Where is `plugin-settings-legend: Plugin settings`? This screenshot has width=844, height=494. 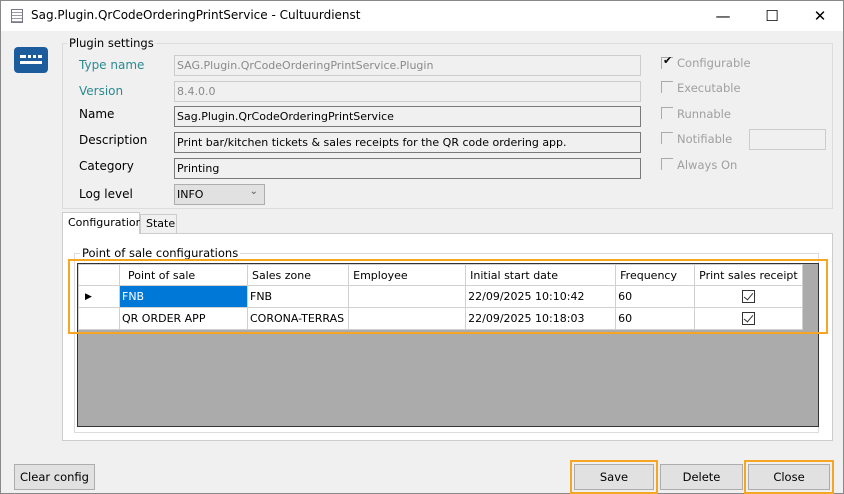 plugin-settings-legend: Plugin settings is located at coordinates (111, 43).